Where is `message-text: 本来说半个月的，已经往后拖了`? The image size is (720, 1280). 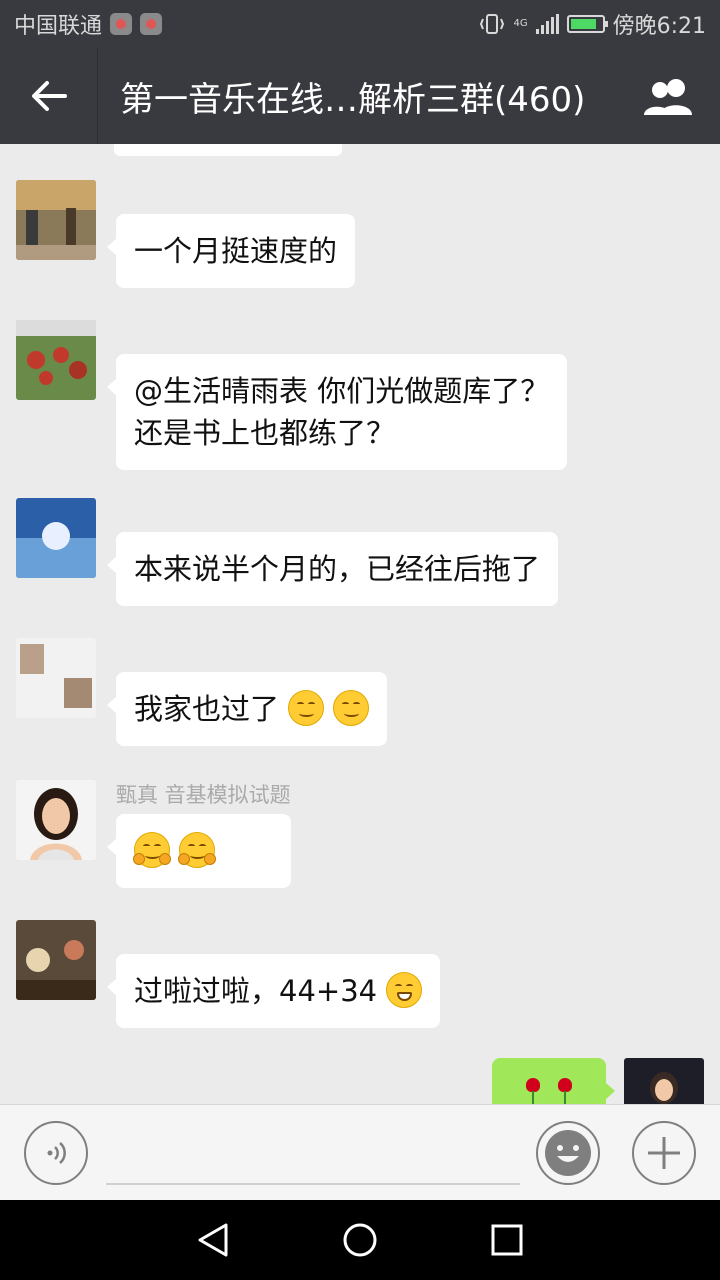
message-text: 本来说半个月的，已经往后拖了 is located at coordinates (337, 569).